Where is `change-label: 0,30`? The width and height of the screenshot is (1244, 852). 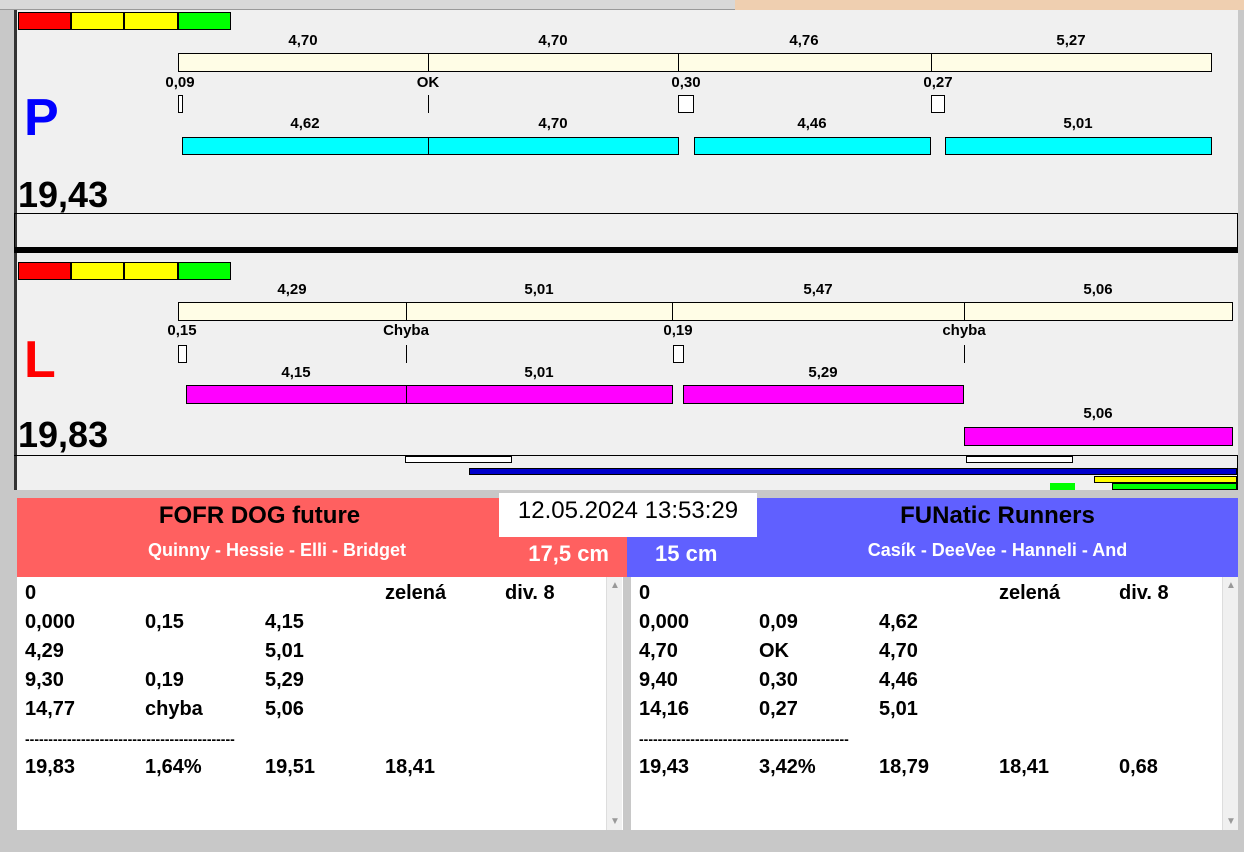
change-label: 0,30 is located at coordinates (686, 82).